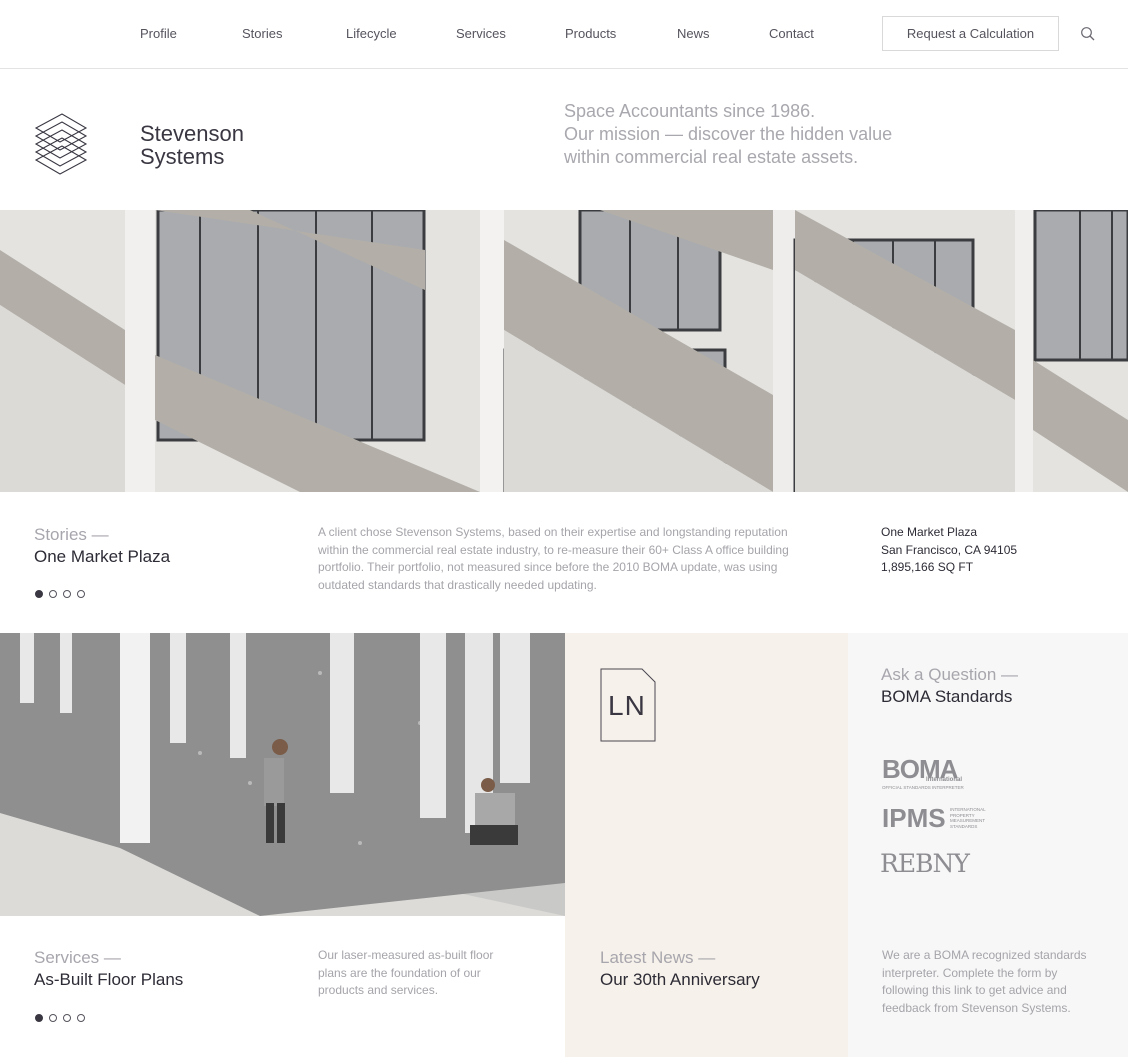 This screenshot has width=1128, height=1057. What do you see at coordinates (929, 532) in the screenshot?
I see `address-line1: One Market Plaza` at bounding box center [929, 532].